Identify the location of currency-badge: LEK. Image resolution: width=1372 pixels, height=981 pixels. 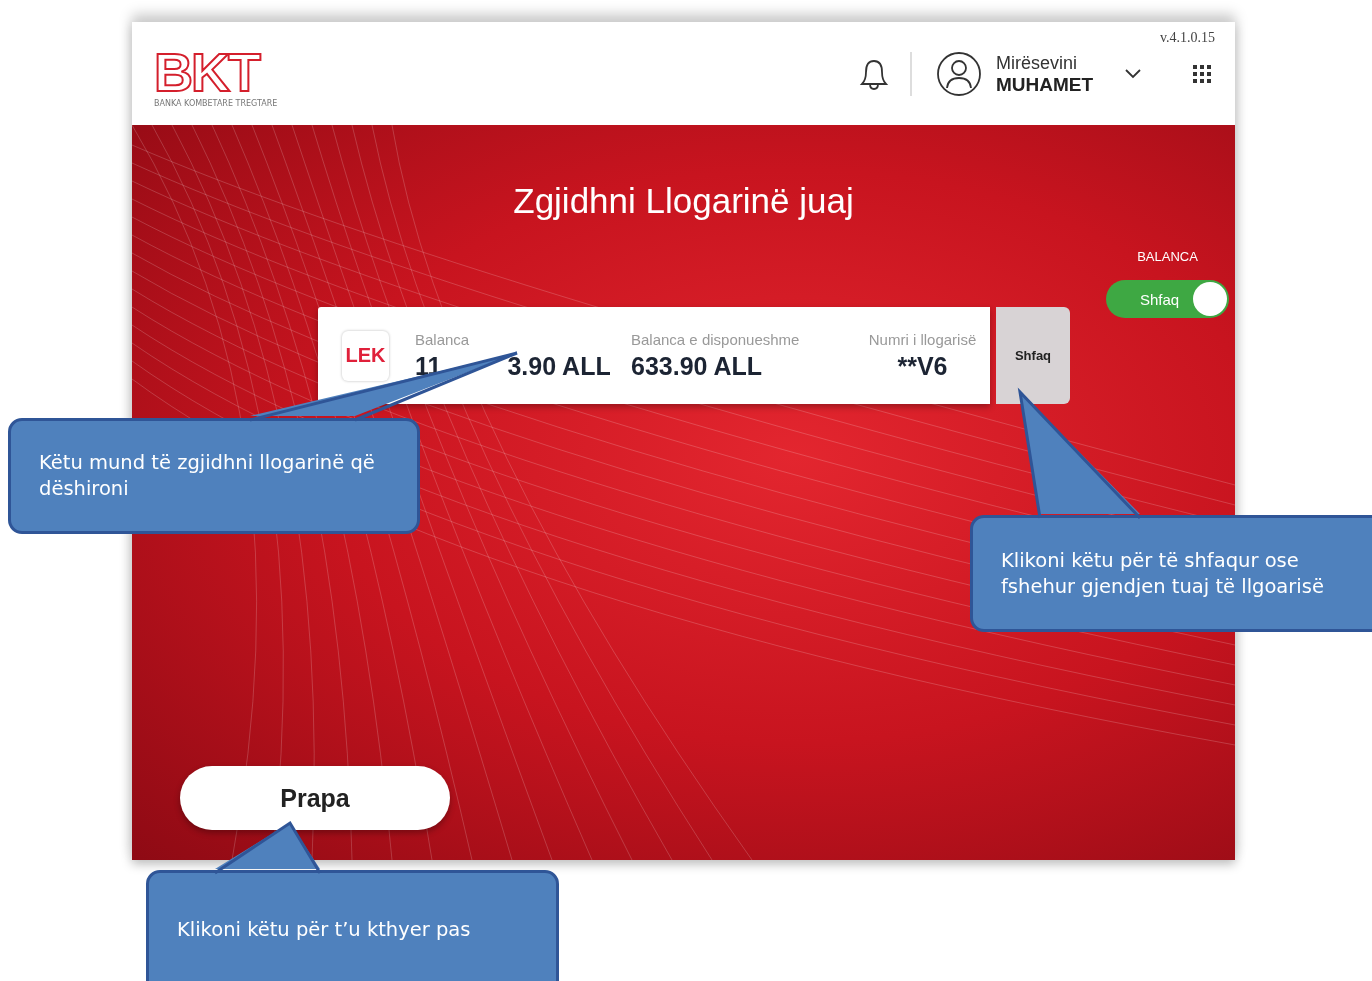
(365, 355).